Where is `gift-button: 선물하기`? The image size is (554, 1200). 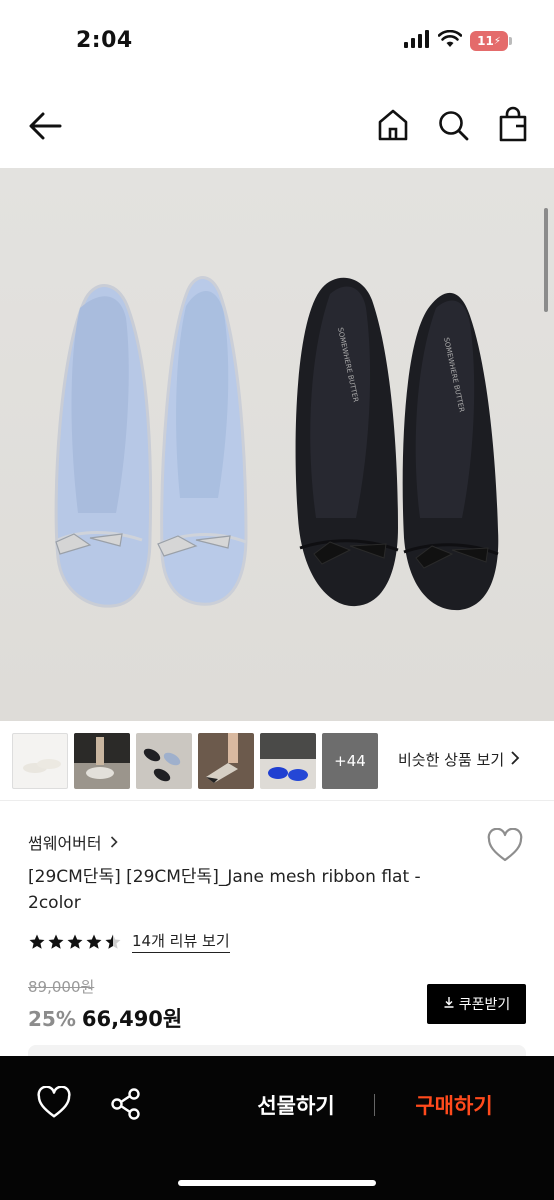
gift-button: 선물하기 is located at coordinates (296, 1105).